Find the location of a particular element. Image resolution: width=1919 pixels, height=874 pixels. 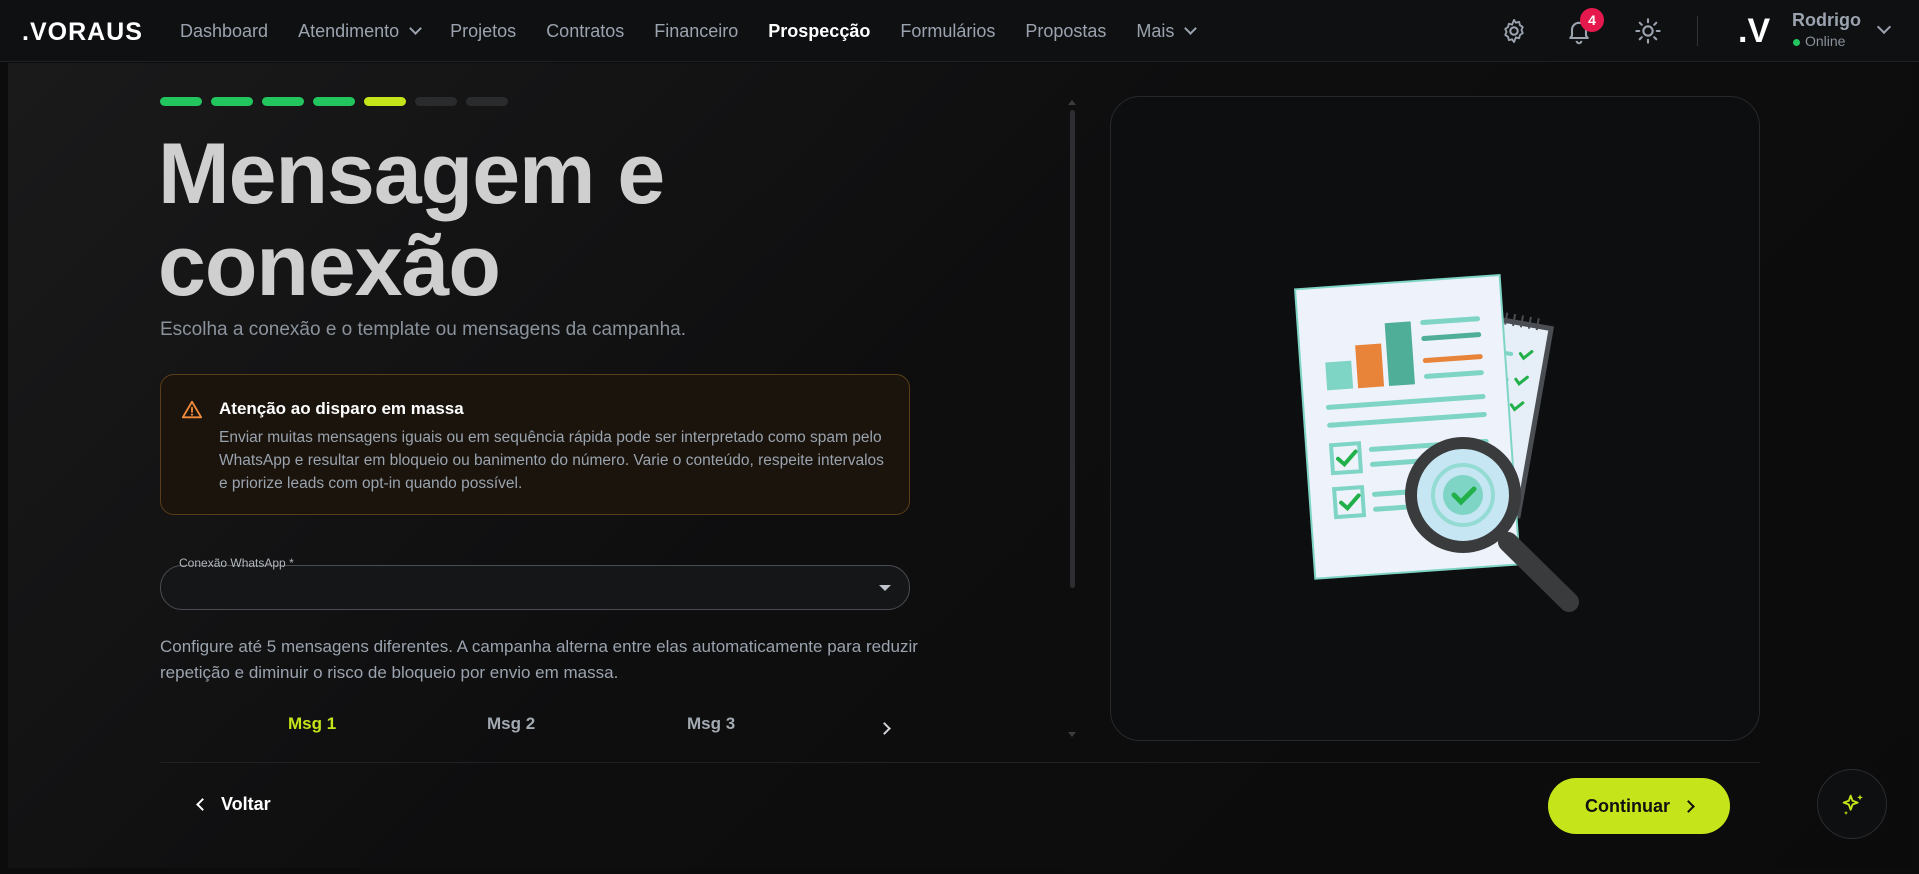

scroll-down-arrow is located at coordinates (1072, 734).